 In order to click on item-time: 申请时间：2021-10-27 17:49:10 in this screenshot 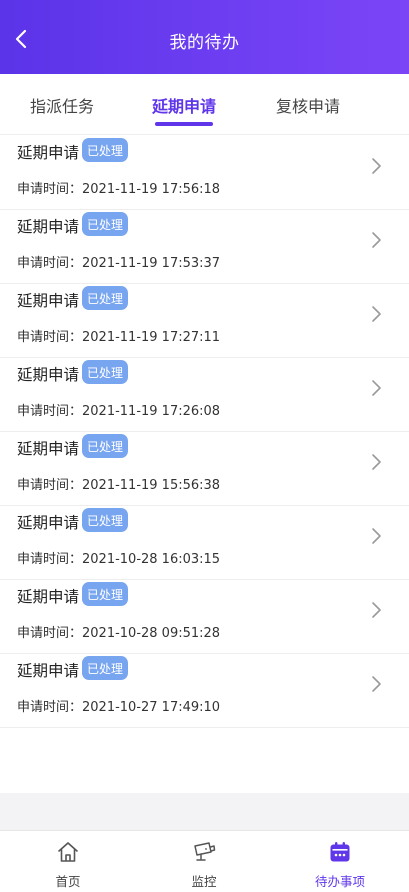, I will do `click(119, 707)`.